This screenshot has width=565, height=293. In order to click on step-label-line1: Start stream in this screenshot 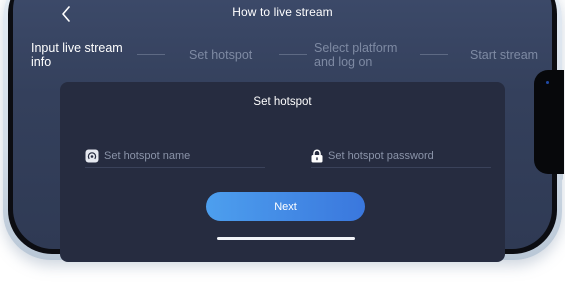, I will do `click(504, 55)`.